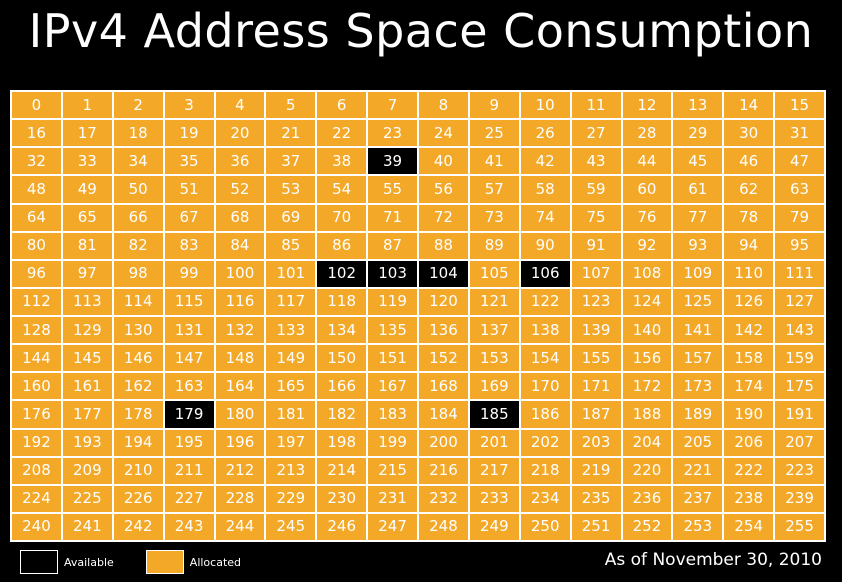  What do you see at coordinates (799, 301) in the screenshot?
I see `cell-allocated: 127` at bounding box center [799, 301].